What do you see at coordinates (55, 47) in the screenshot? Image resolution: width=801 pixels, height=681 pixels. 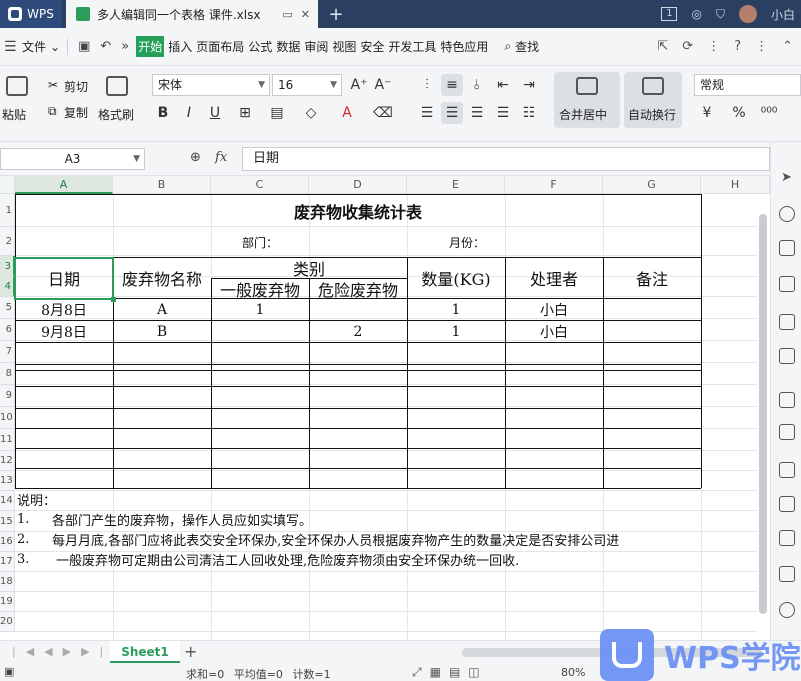 I see `chevron-down-icon: ⌄` at bounding box center [55, 47].